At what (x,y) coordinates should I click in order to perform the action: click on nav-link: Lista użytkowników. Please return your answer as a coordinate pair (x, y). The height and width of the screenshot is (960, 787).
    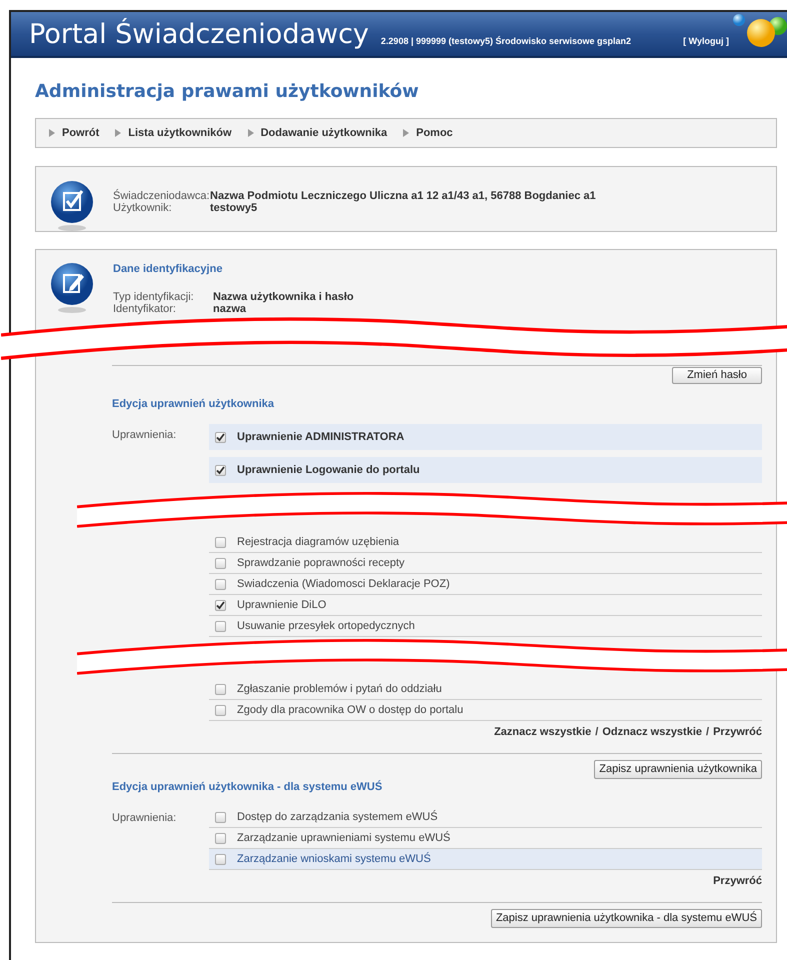
    Looking at the image, I should click on (173, 133).